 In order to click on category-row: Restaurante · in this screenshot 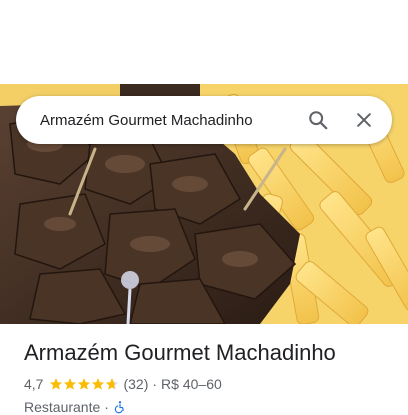, I will do `click(209, 407)`.